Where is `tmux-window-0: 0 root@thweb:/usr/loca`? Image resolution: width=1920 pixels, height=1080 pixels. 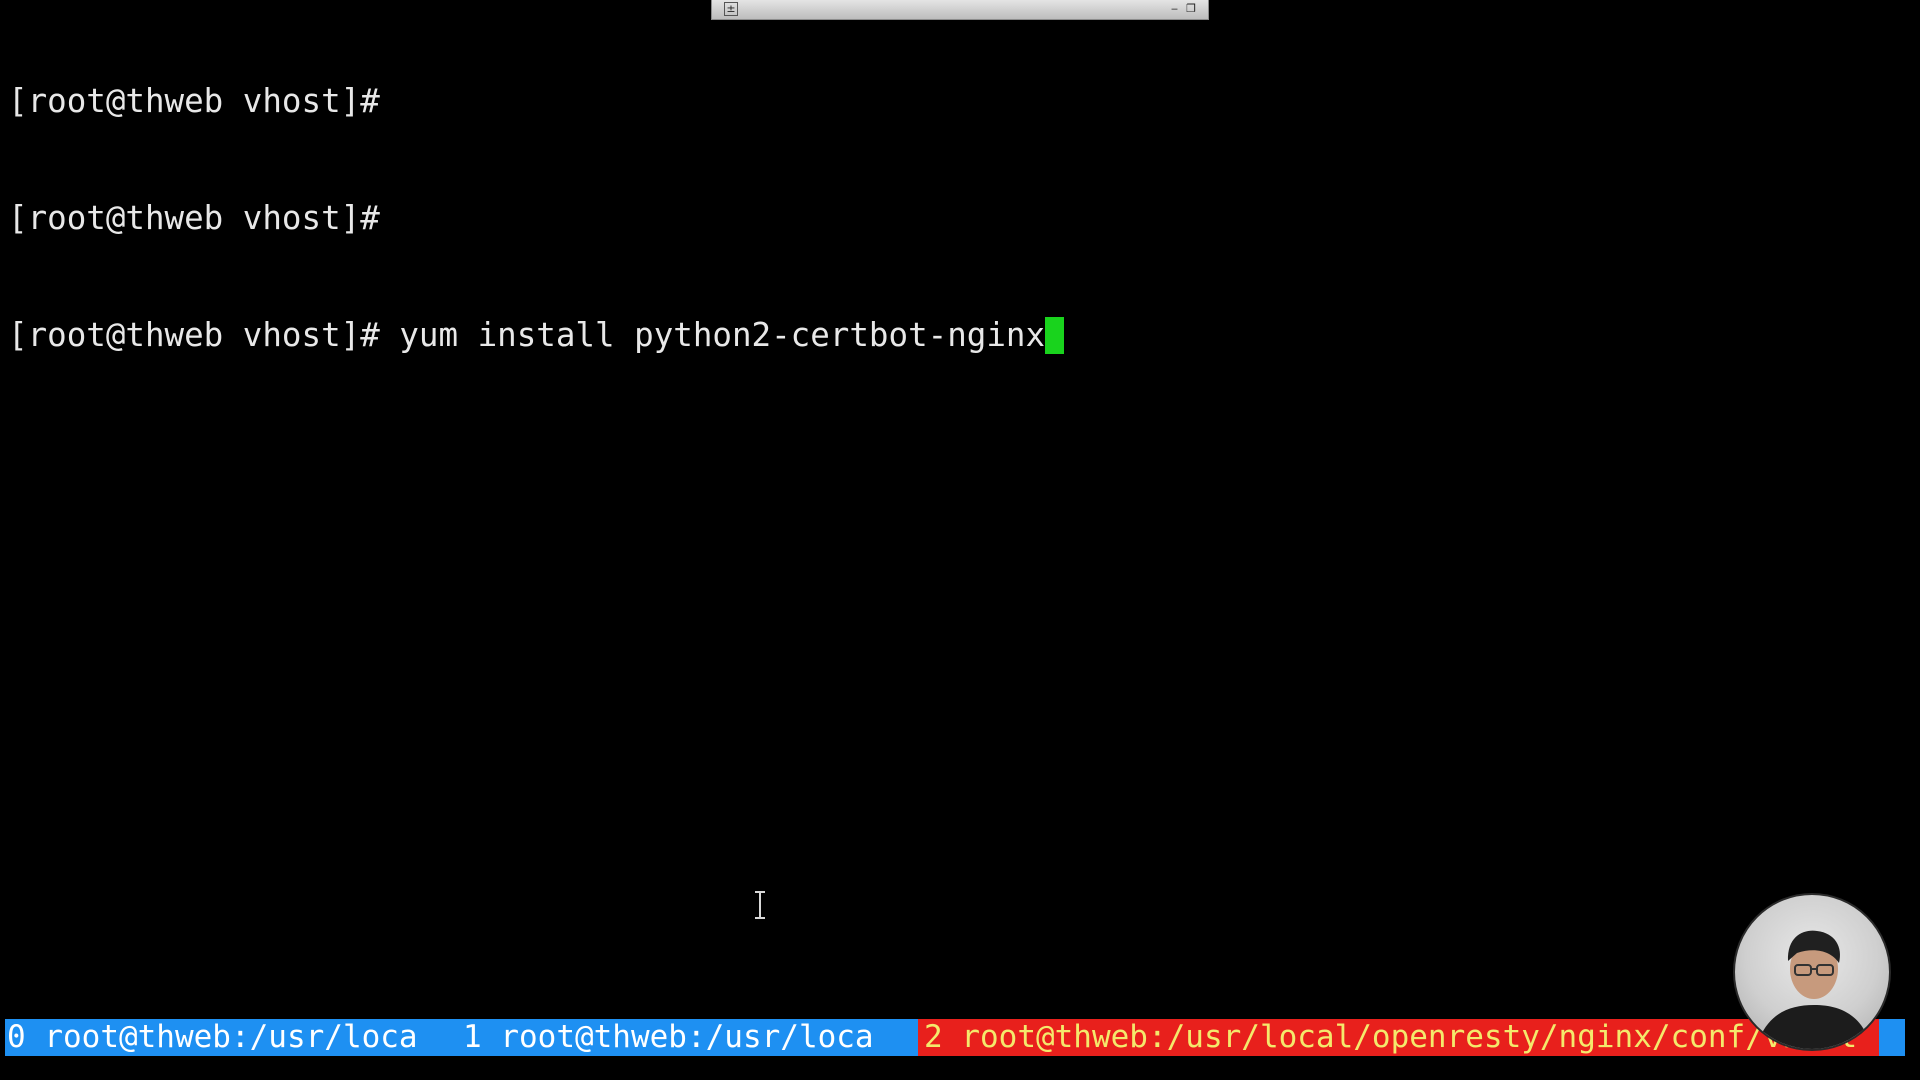 tmux-window-0: 0 root@thweb:/usr/loca is located at coordinates (212, 1037).